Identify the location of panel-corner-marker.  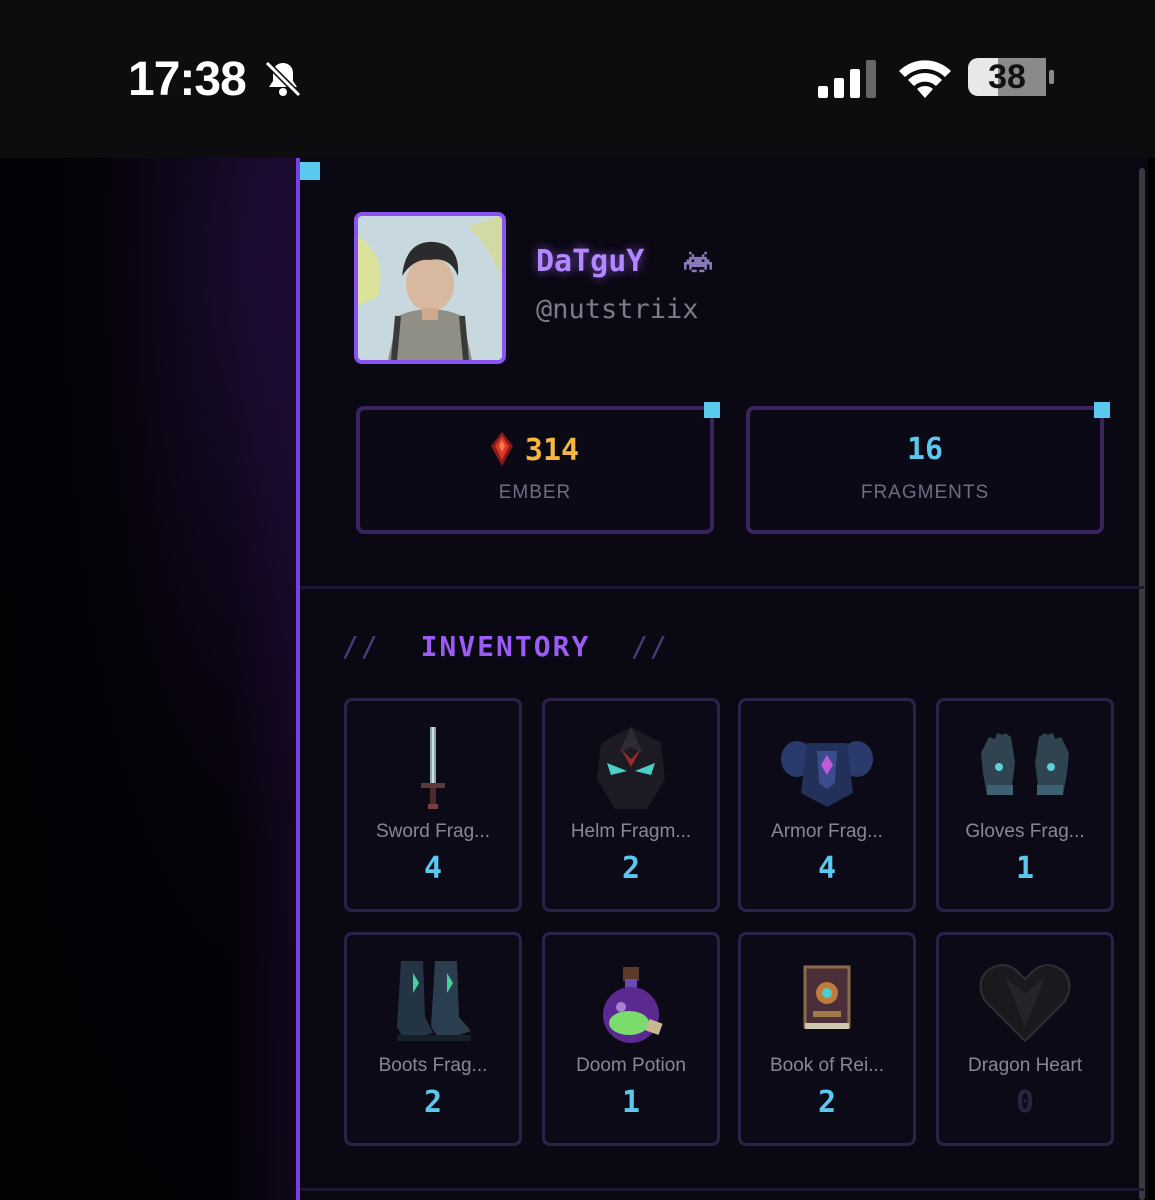
(310, 171).